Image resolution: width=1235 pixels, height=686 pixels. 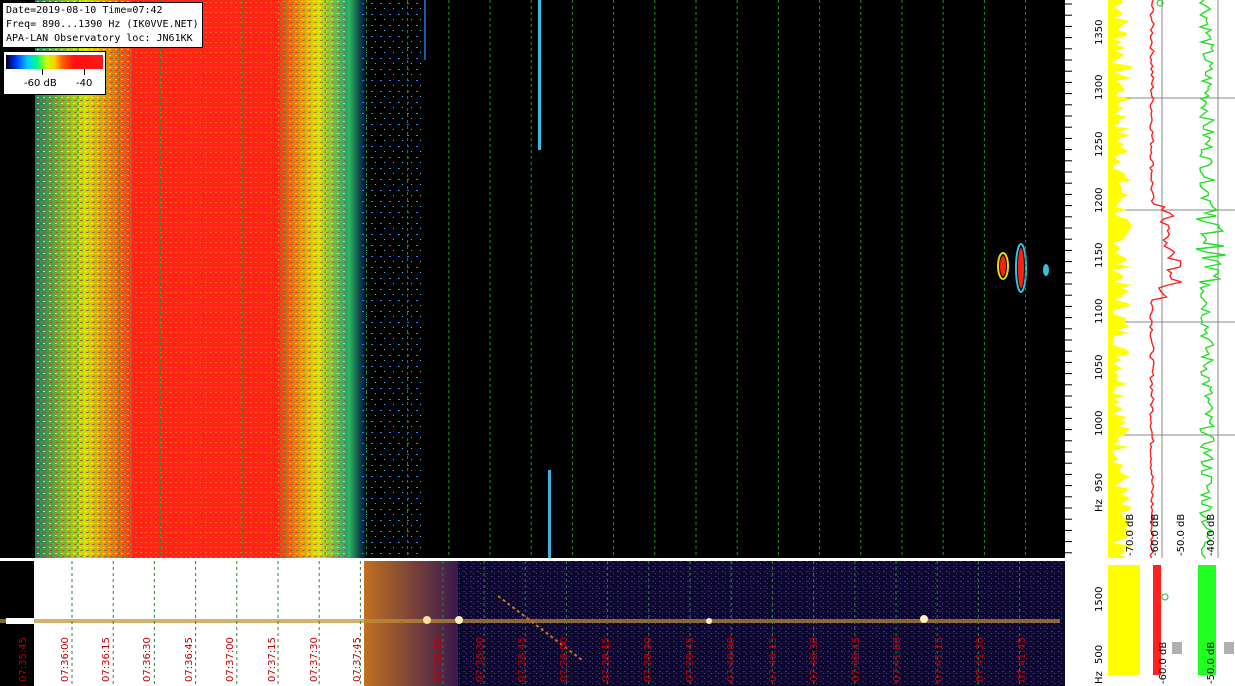 What do you see at coordinates (648, 659) in the screenshot?
I see `time-label: 07:39:30` at bounding box center [648, 659].